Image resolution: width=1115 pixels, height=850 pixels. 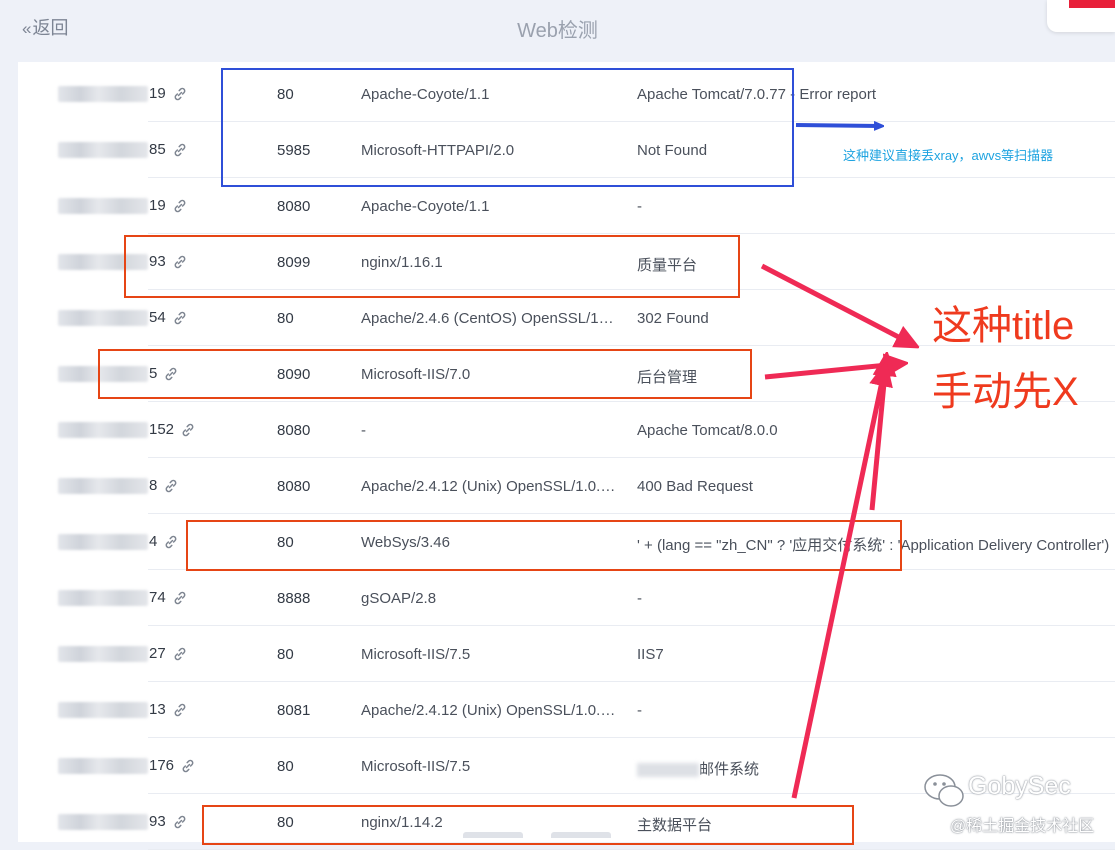 What do you see at coordinates (1019, 786) in the screenshot?
I see `watermark-brand: GobySec` at bounding box center [1019, 786].